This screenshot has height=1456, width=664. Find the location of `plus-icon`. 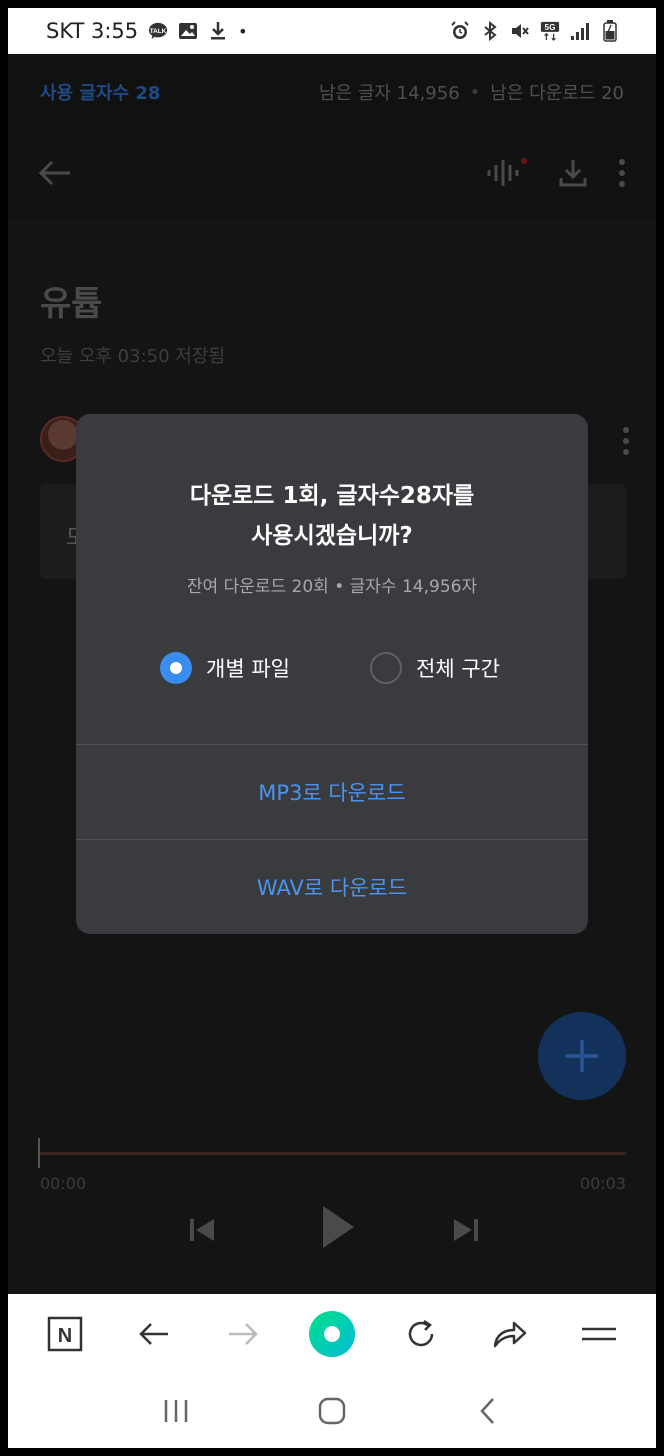

plus-icon is located at coordinates (582, 1056).